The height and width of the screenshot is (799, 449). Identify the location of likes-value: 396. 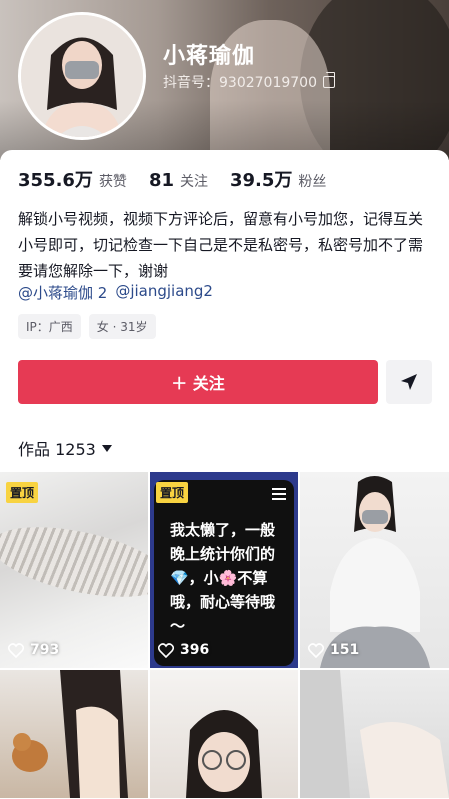
(195, 650).